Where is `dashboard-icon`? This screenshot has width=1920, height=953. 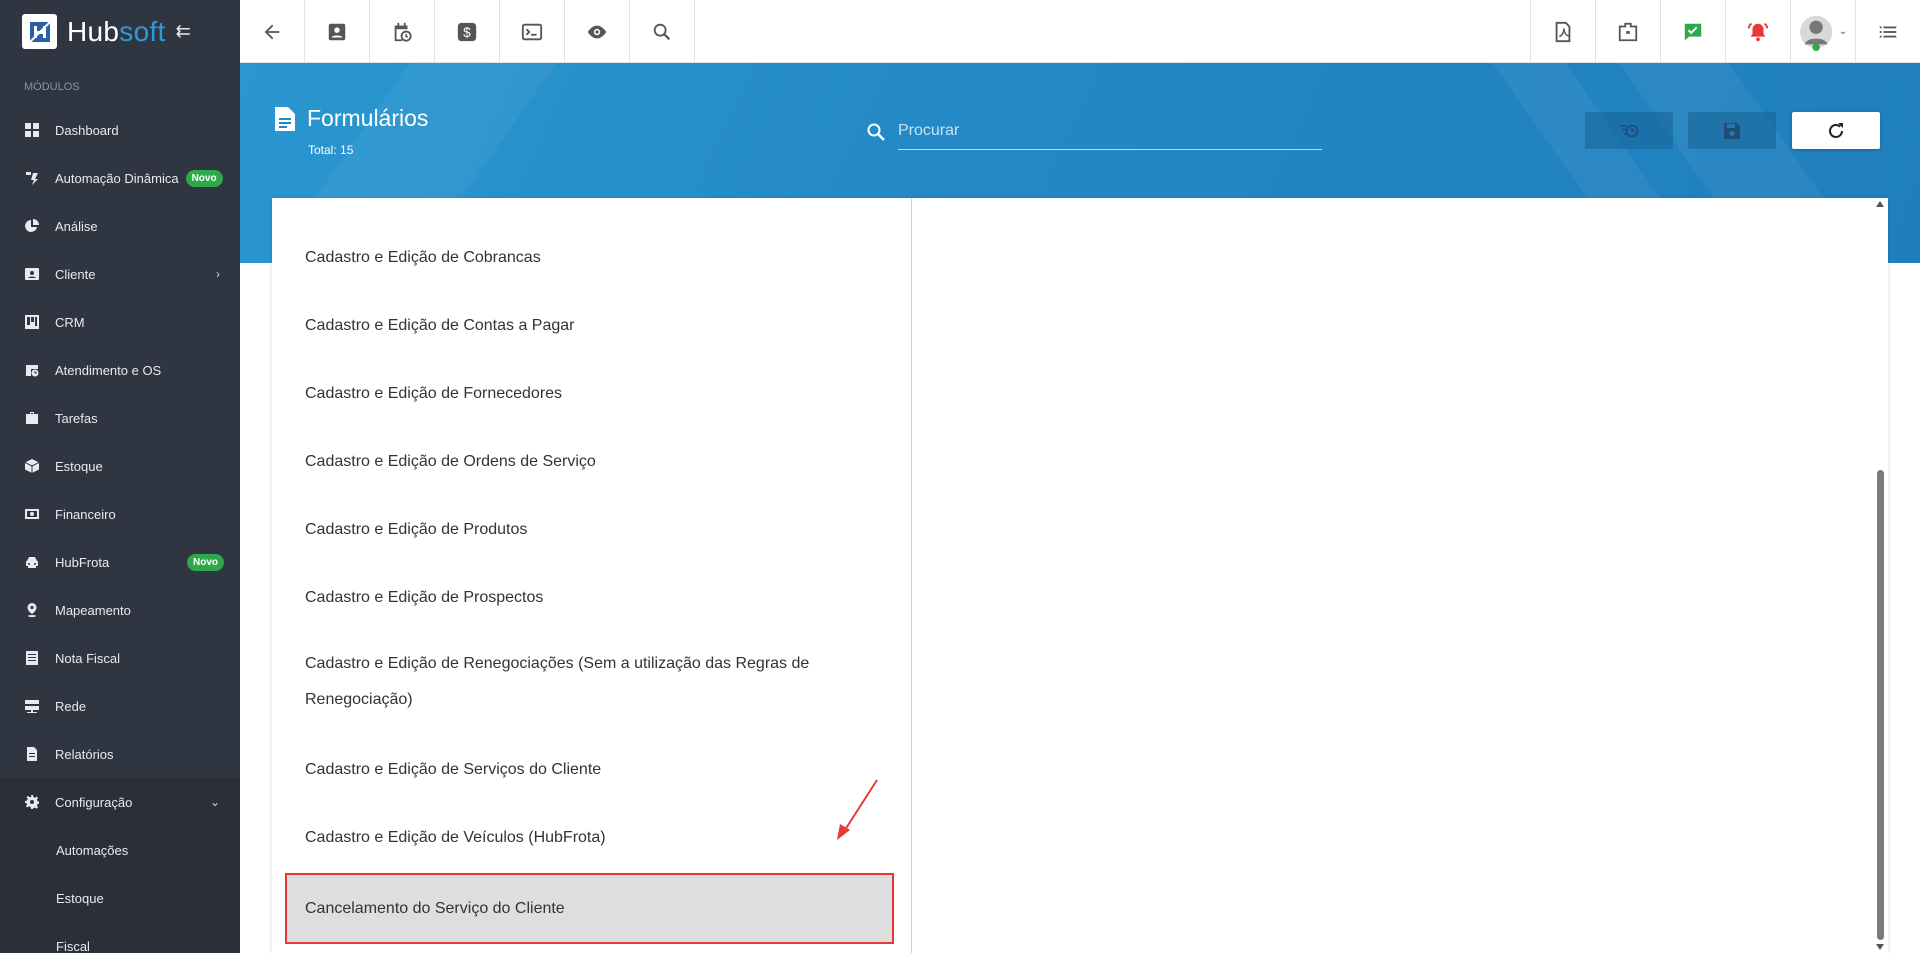 dashboard-icon is located at coordinates (32, 130).